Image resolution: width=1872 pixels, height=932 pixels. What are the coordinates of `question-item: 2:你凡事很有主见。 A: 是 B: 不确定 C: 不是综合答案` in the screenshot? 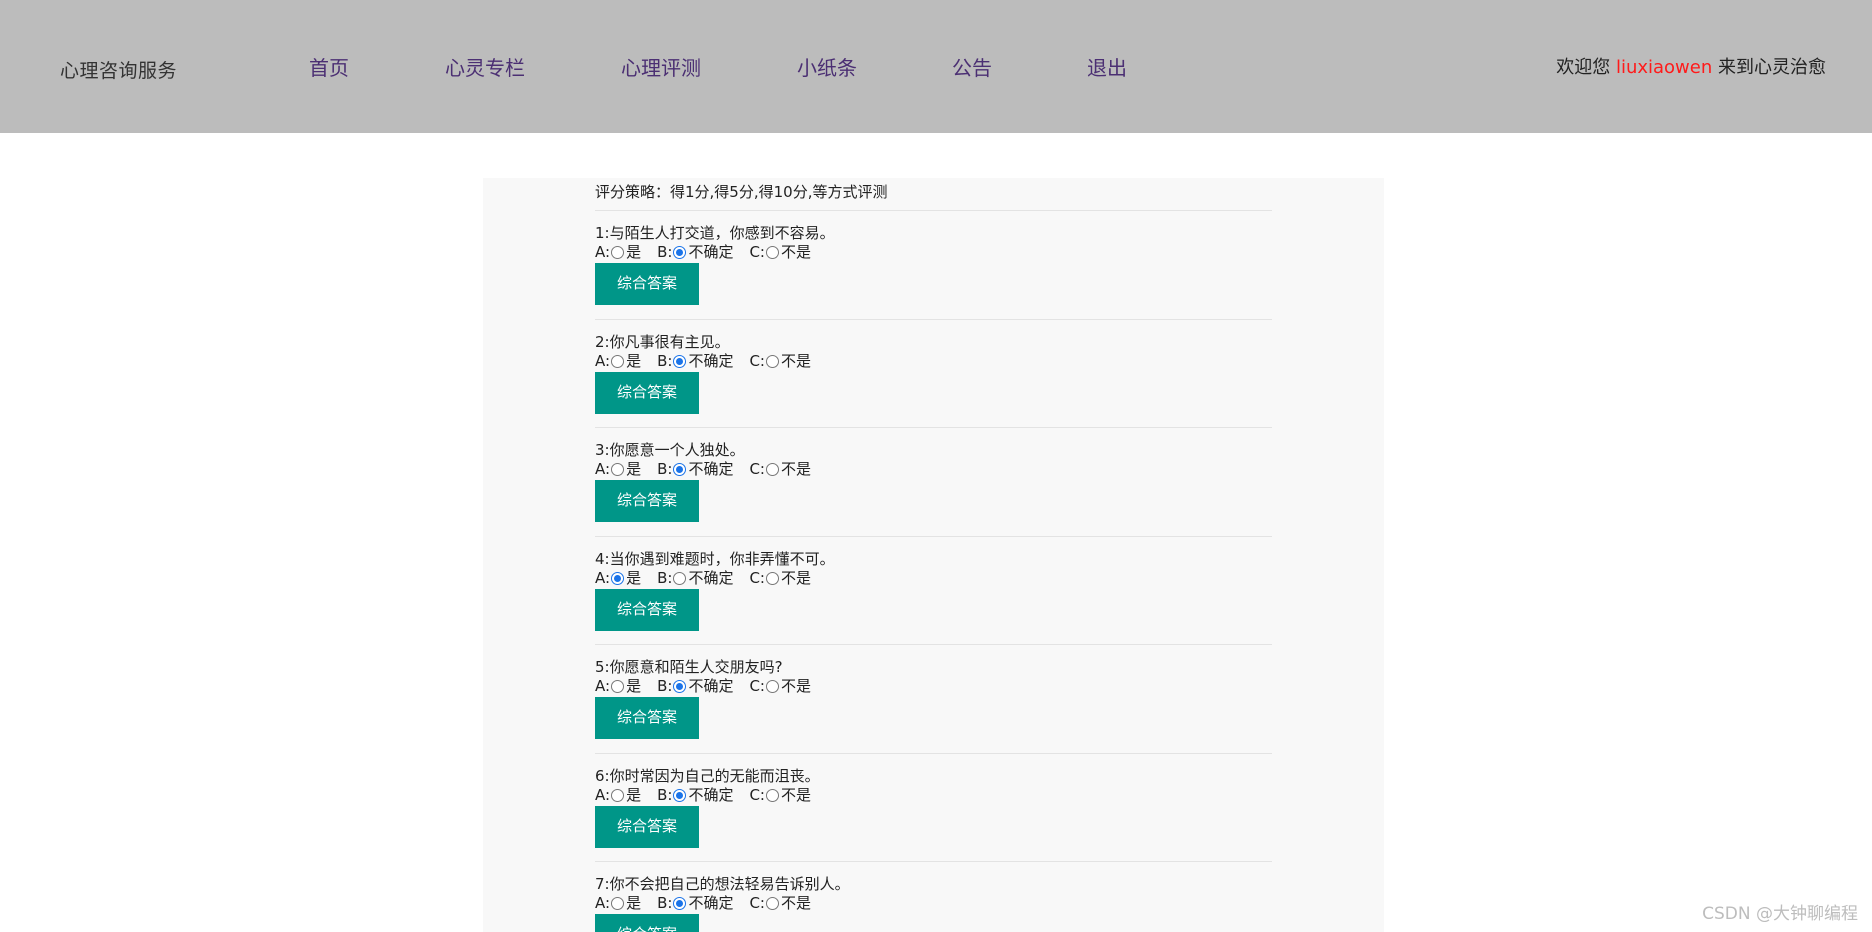 It's located at (933, 373).